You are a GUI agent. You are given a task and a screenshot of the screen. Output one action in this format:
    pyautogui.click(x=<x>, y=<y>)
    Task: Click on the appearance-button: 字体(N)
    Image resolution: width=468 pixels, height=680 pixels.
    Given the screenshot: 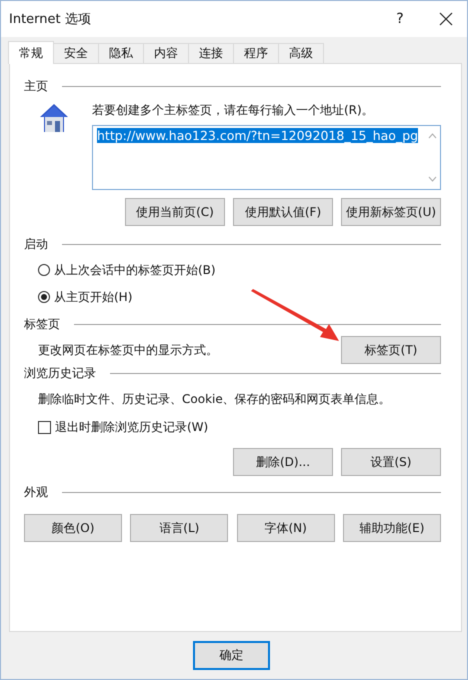 What is the action you would take?
    pyautogui.click(x=285, y=528)
    